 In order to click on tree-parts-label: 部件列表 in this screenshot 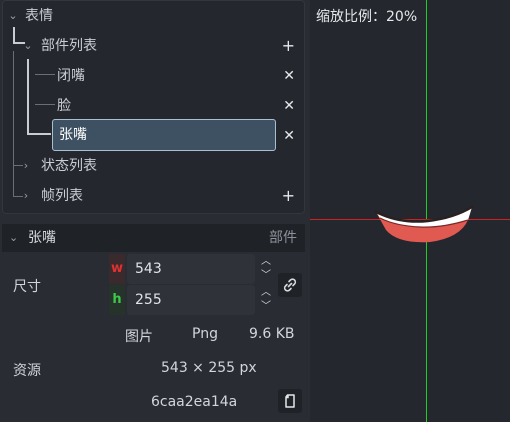, I will do `click(69, 46)`.